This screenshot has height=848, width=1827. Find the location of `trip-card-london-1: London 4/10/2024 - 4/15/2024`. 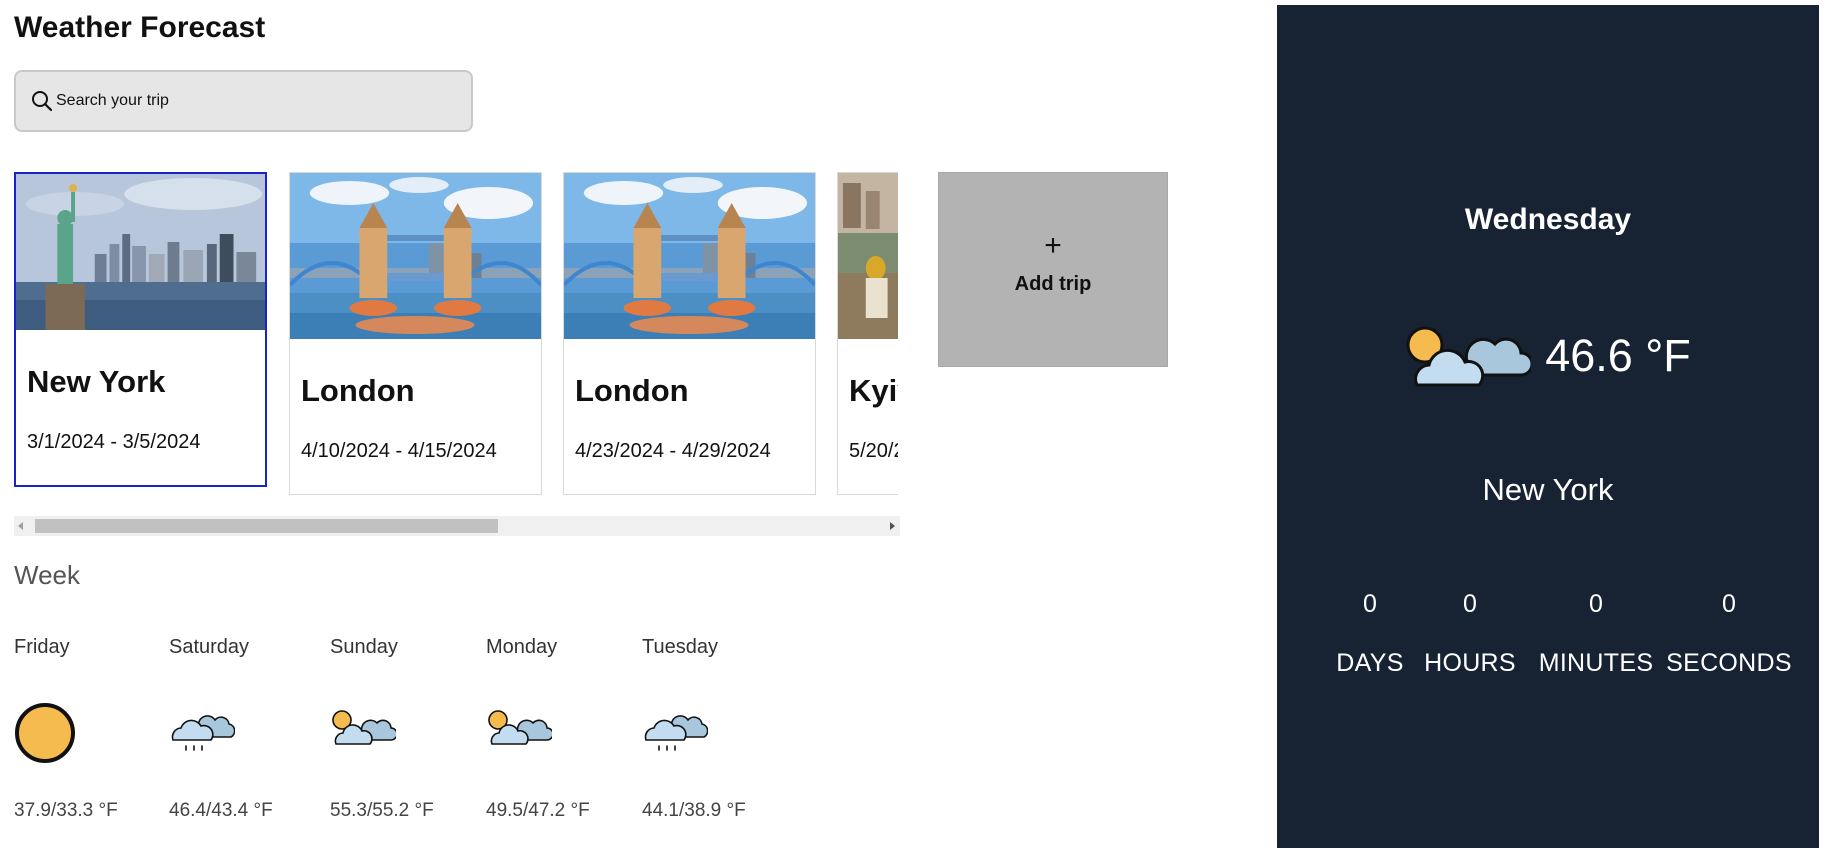

trip-card-london-1: London 4/10/2024 - 4/15/2024 is located at coordinates (415, 333).